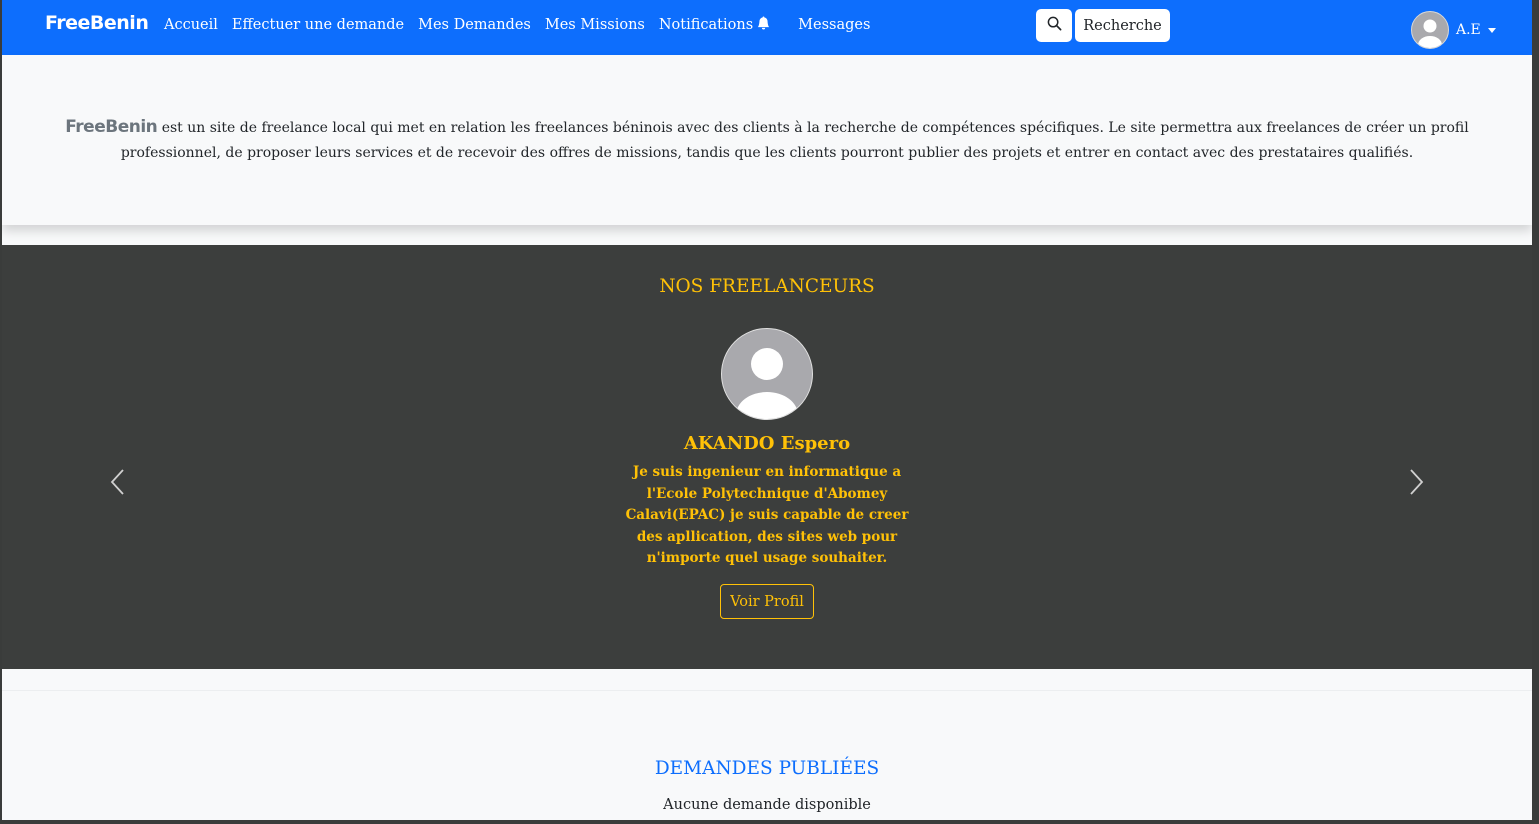 The width and height of the screenshot is (1539, 824). I want to click on chevron-right-icon, so click(1417, 485).